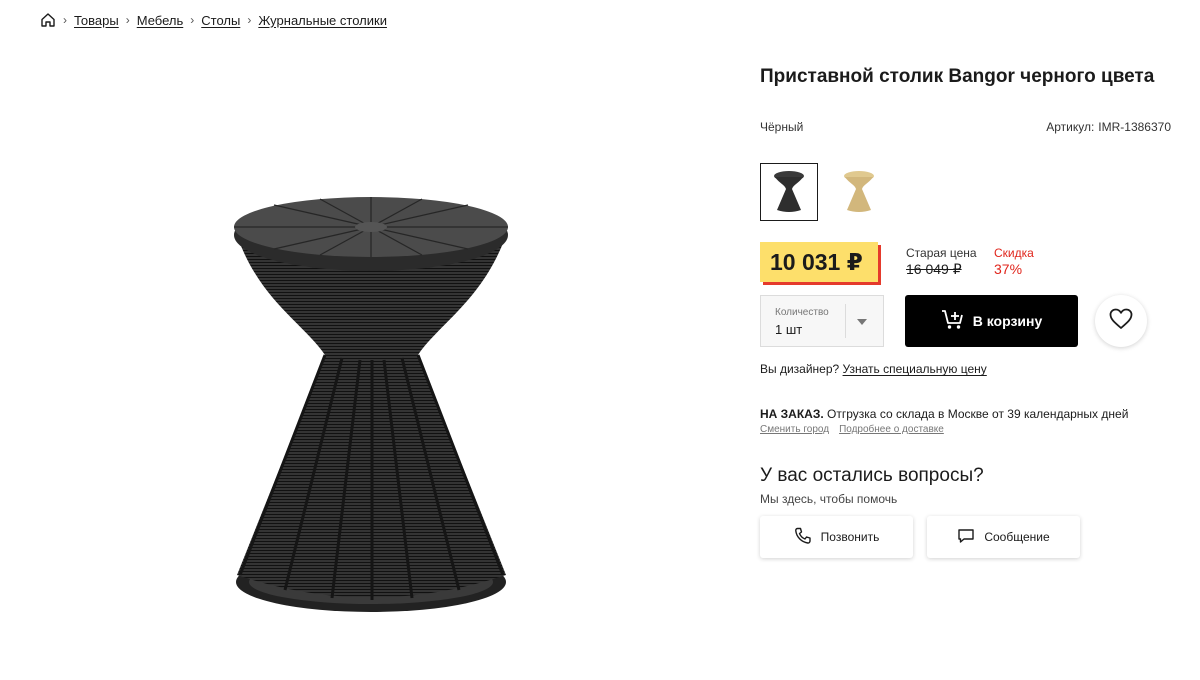  What do you see at coordinates (824, 192) in the screenshot?
I see `color-swatches` at bounding box center [824, 192].